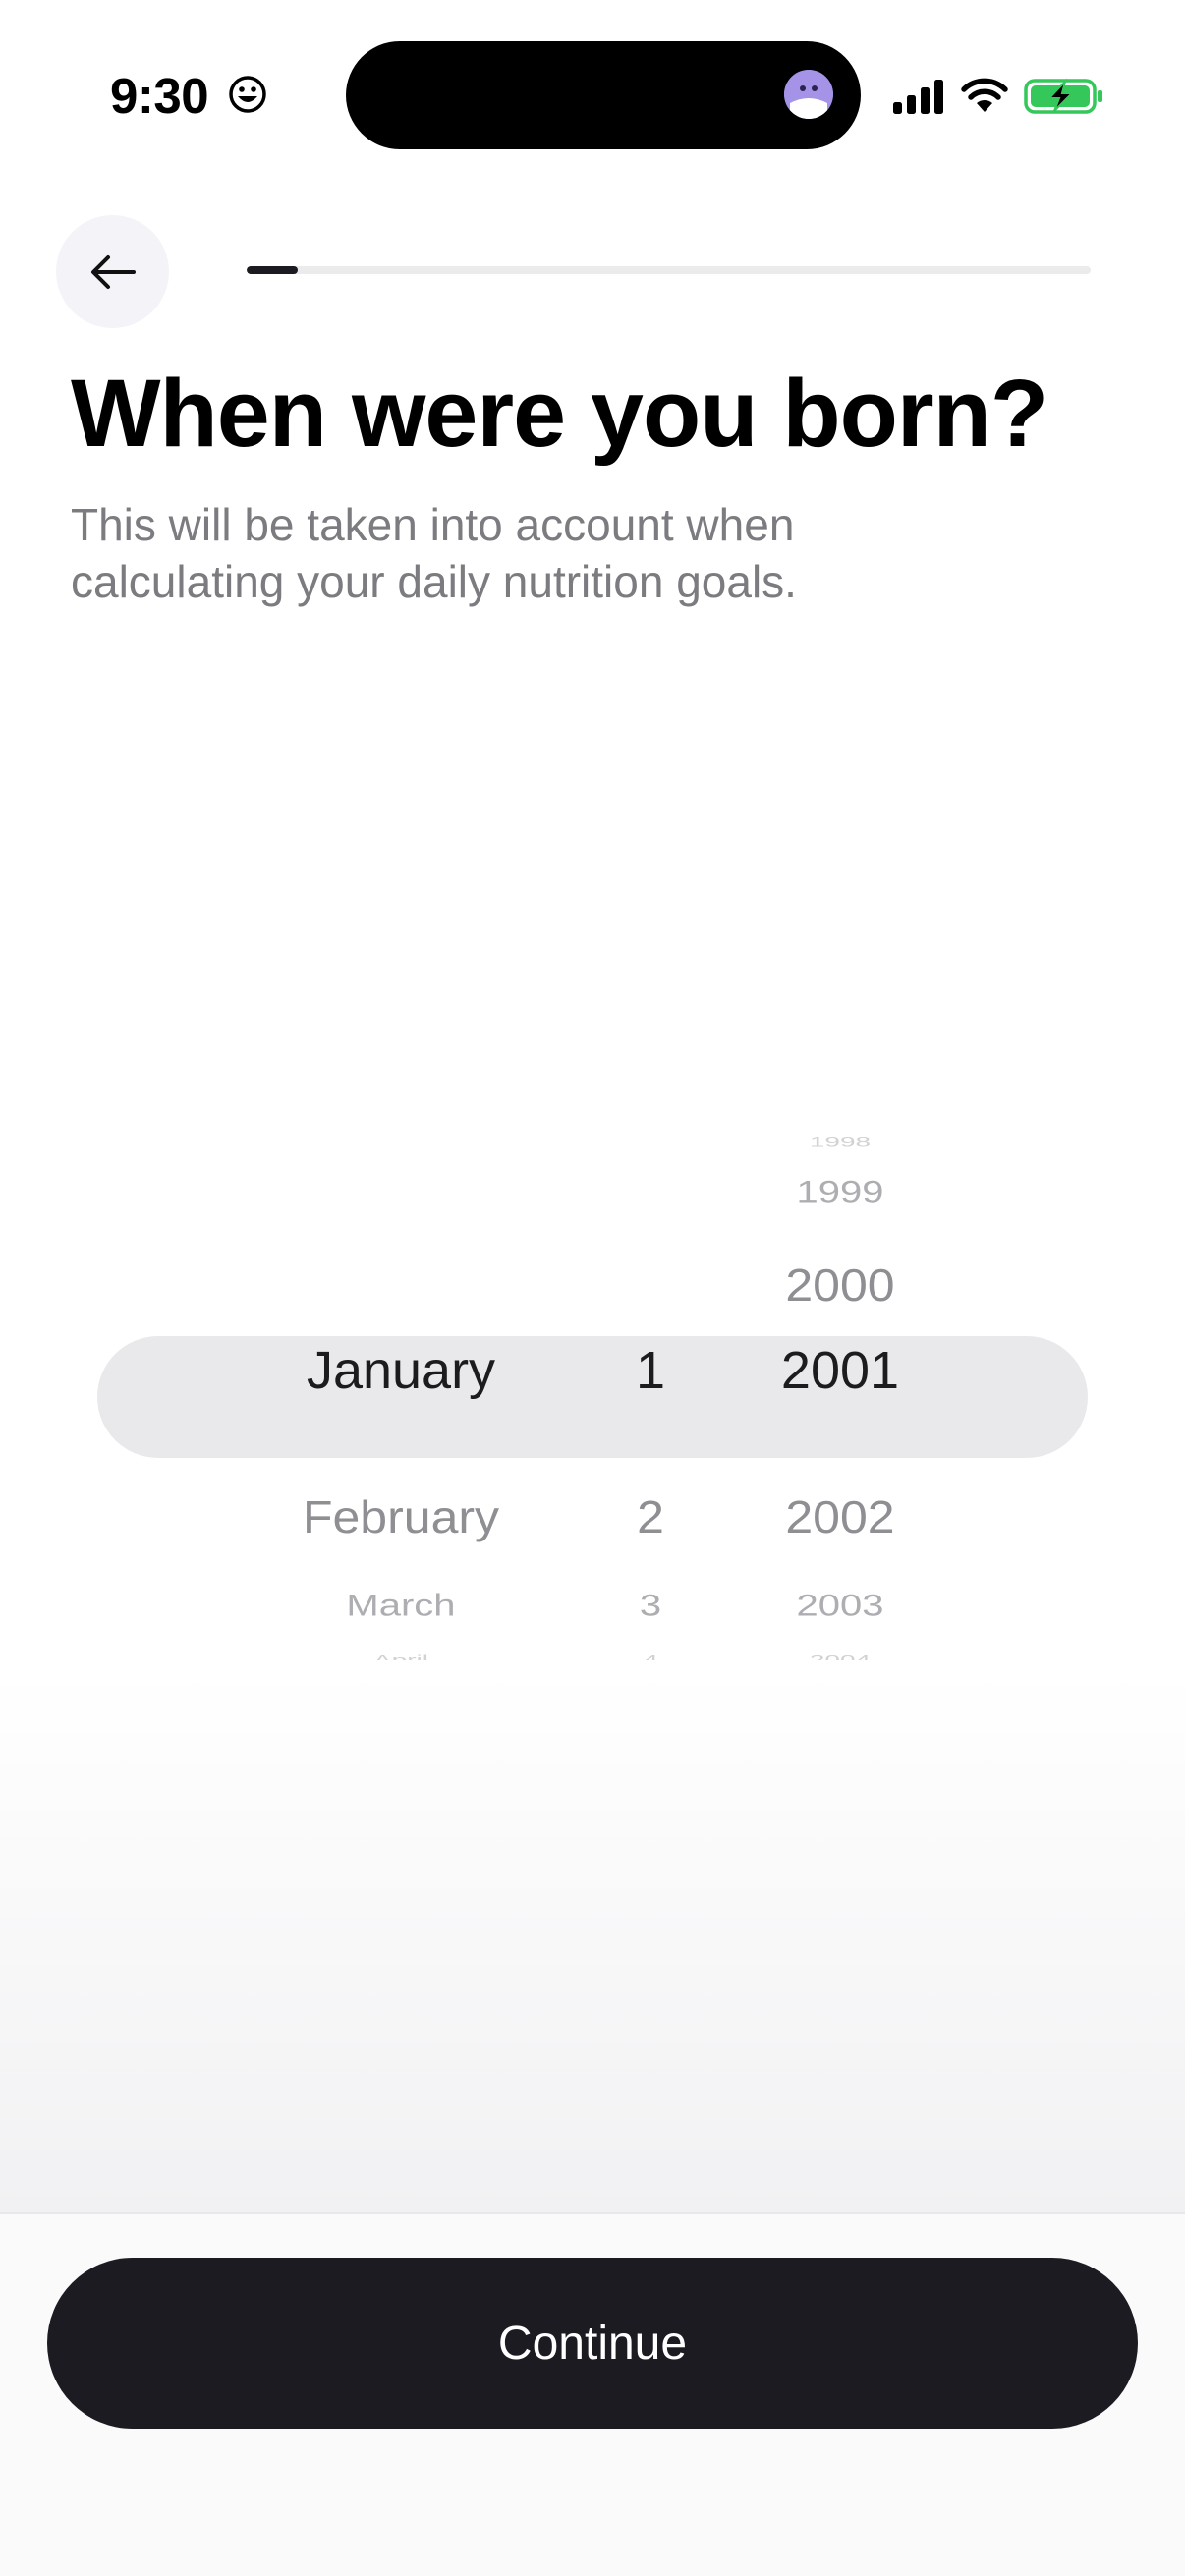 This screenshot has height=2576, width=1185. I want to click on progress-bar, so click(669, 270).